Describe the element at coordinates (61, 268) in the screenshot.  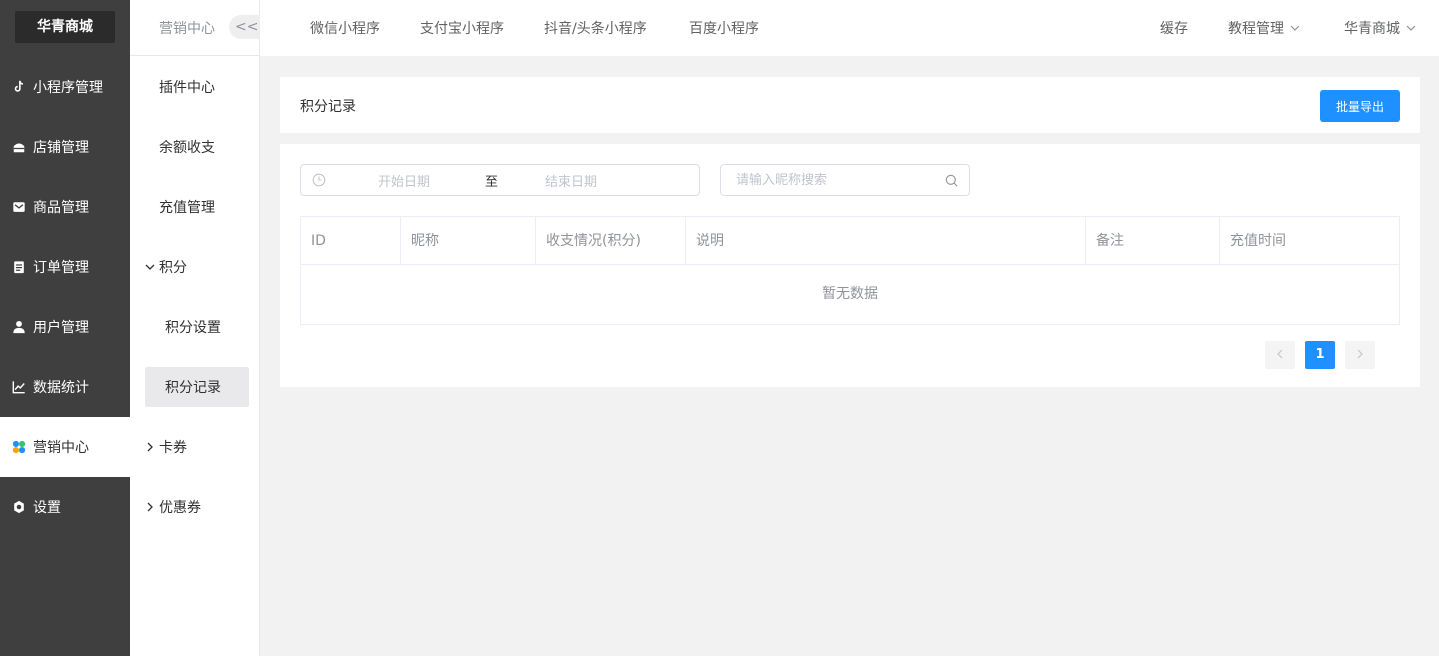
I see `sidebar-item-label: 订单管理` at that location.